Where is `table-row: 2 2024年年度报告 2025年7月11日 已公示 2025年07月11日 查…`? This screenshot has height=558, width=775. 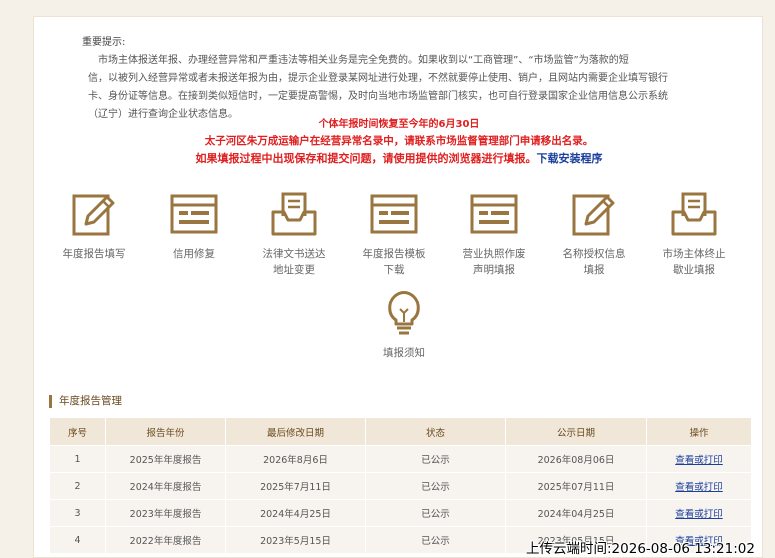
table-row: 2 2024年年度报告 2025年7月11日 已公示 2025年07月11日 查… is located at coordinates (400, 486).